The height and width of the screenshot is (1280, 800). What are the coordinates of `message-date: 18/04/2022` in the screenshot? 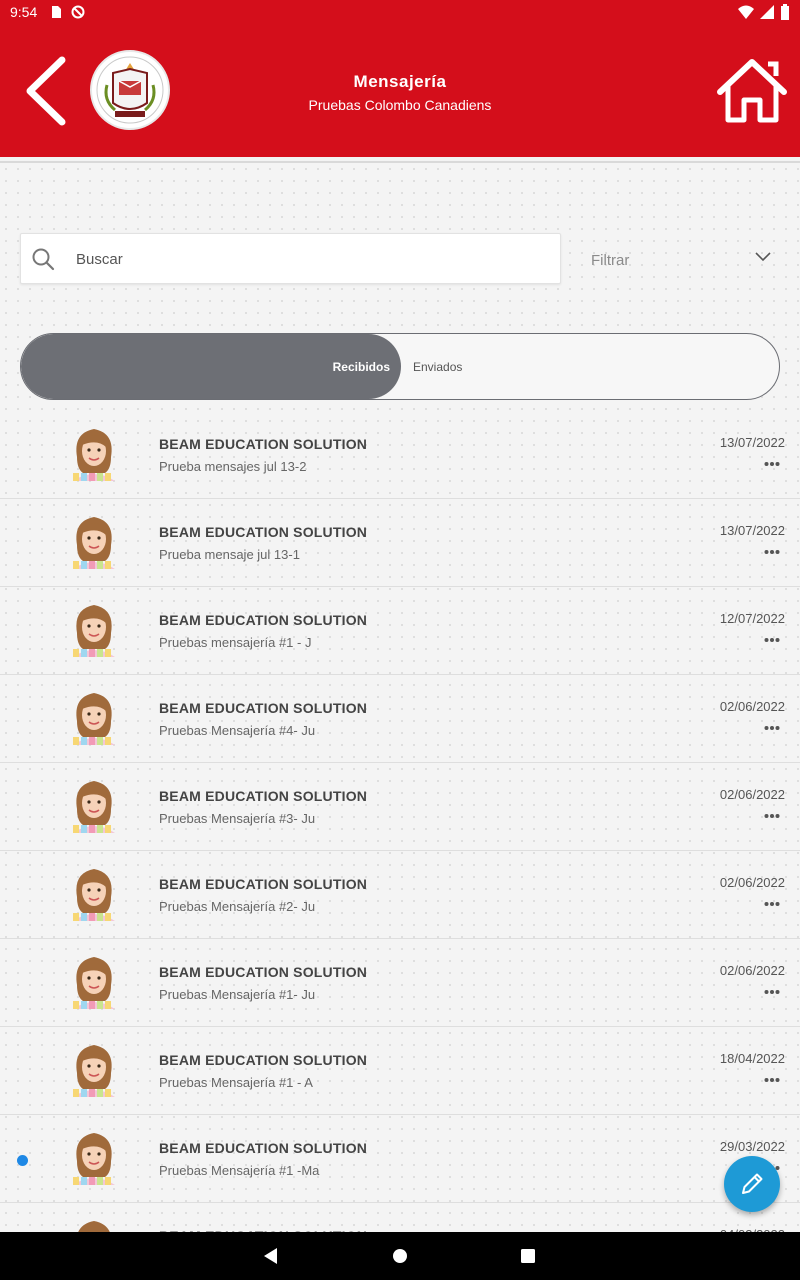 It's located at (752, 1058).